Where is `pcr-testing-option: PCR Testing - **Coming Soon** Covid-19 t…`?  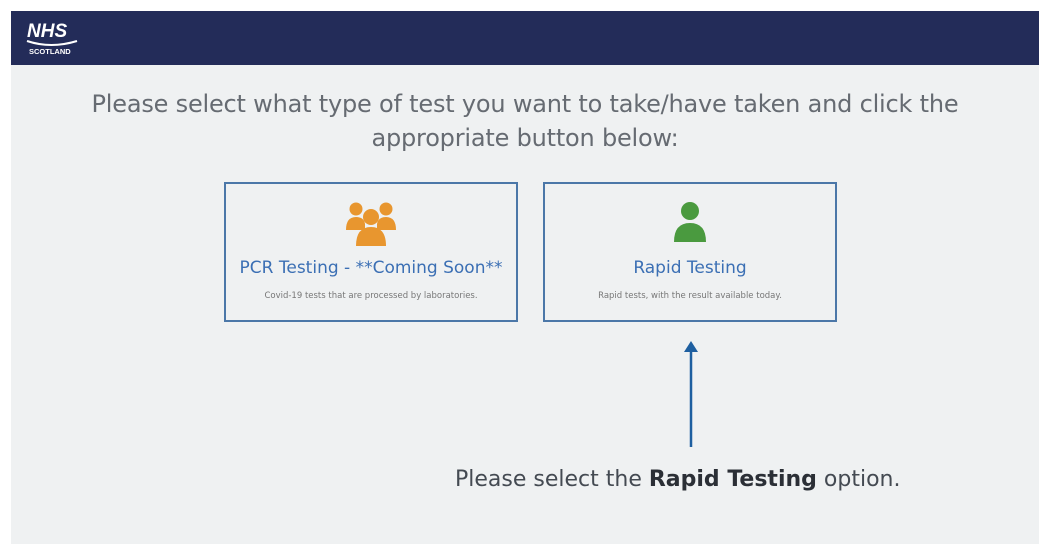
pcr-testing-option: PCR Testing - **Coming Soon** Covid-19 t… is located at coordinates (371, 252).